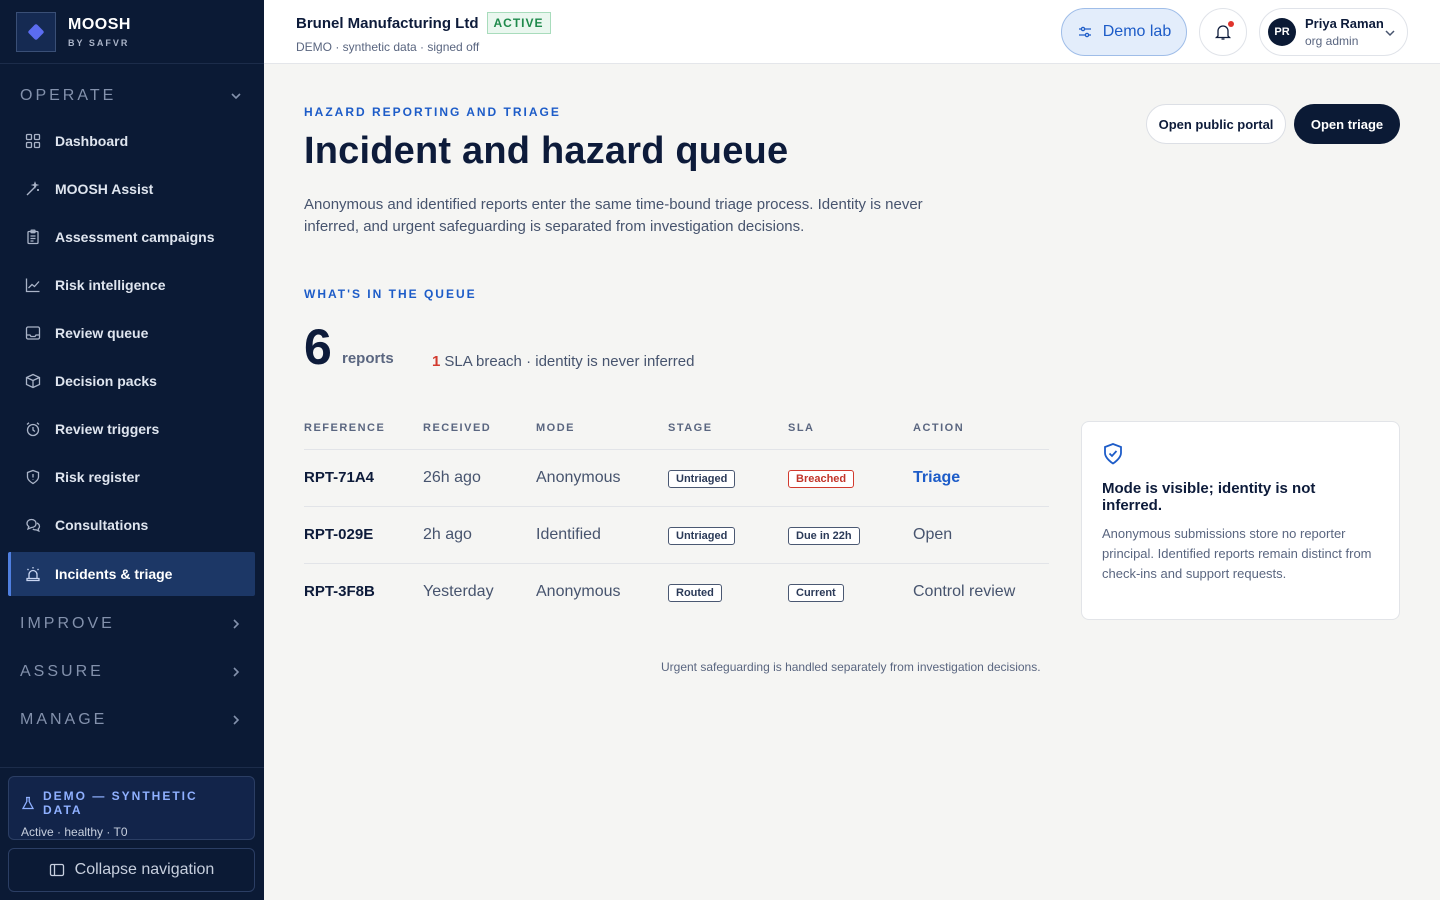  I want to click on sidebar-item-label: Review queue, so click(102, 333).